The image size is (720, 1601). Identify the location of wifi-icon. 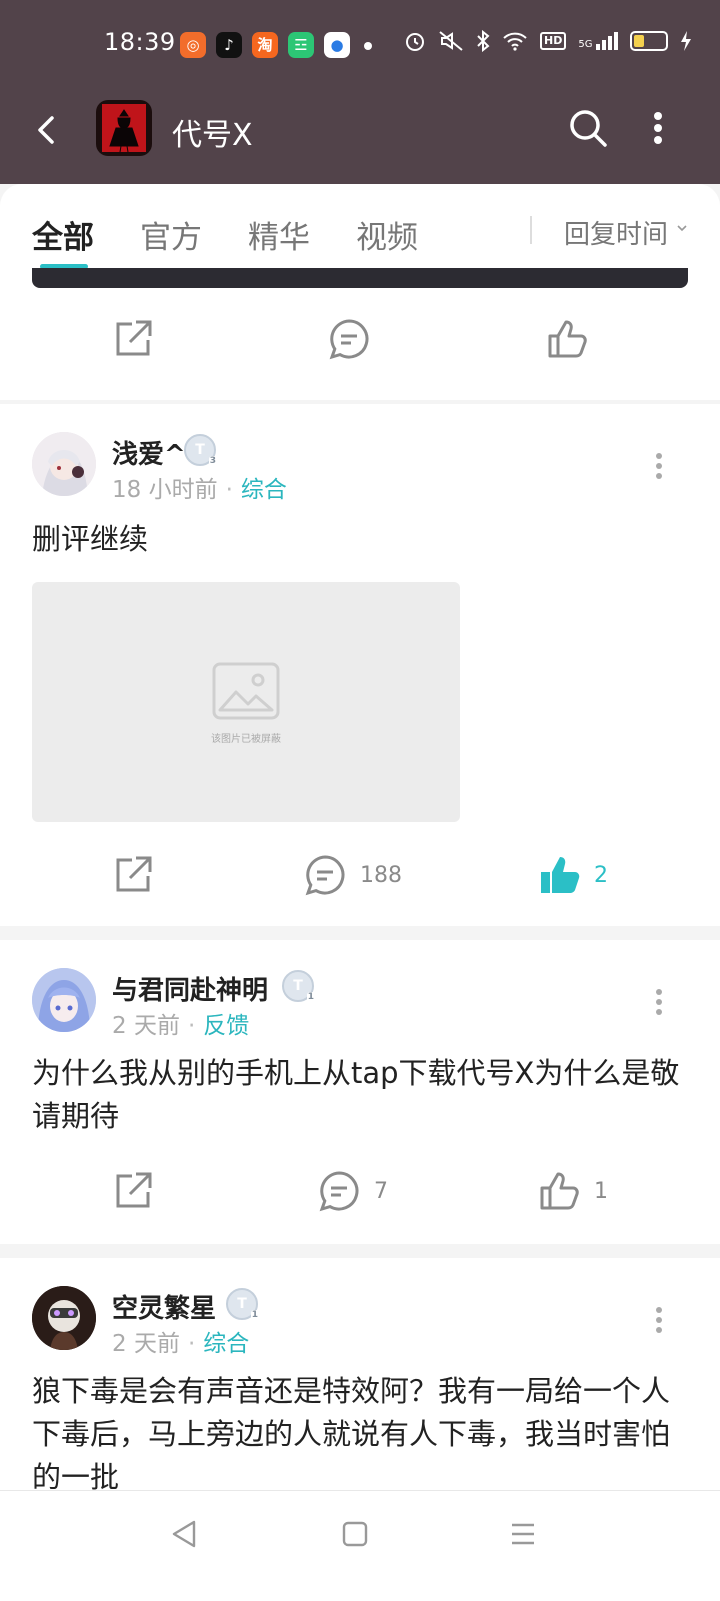
(515, 41).